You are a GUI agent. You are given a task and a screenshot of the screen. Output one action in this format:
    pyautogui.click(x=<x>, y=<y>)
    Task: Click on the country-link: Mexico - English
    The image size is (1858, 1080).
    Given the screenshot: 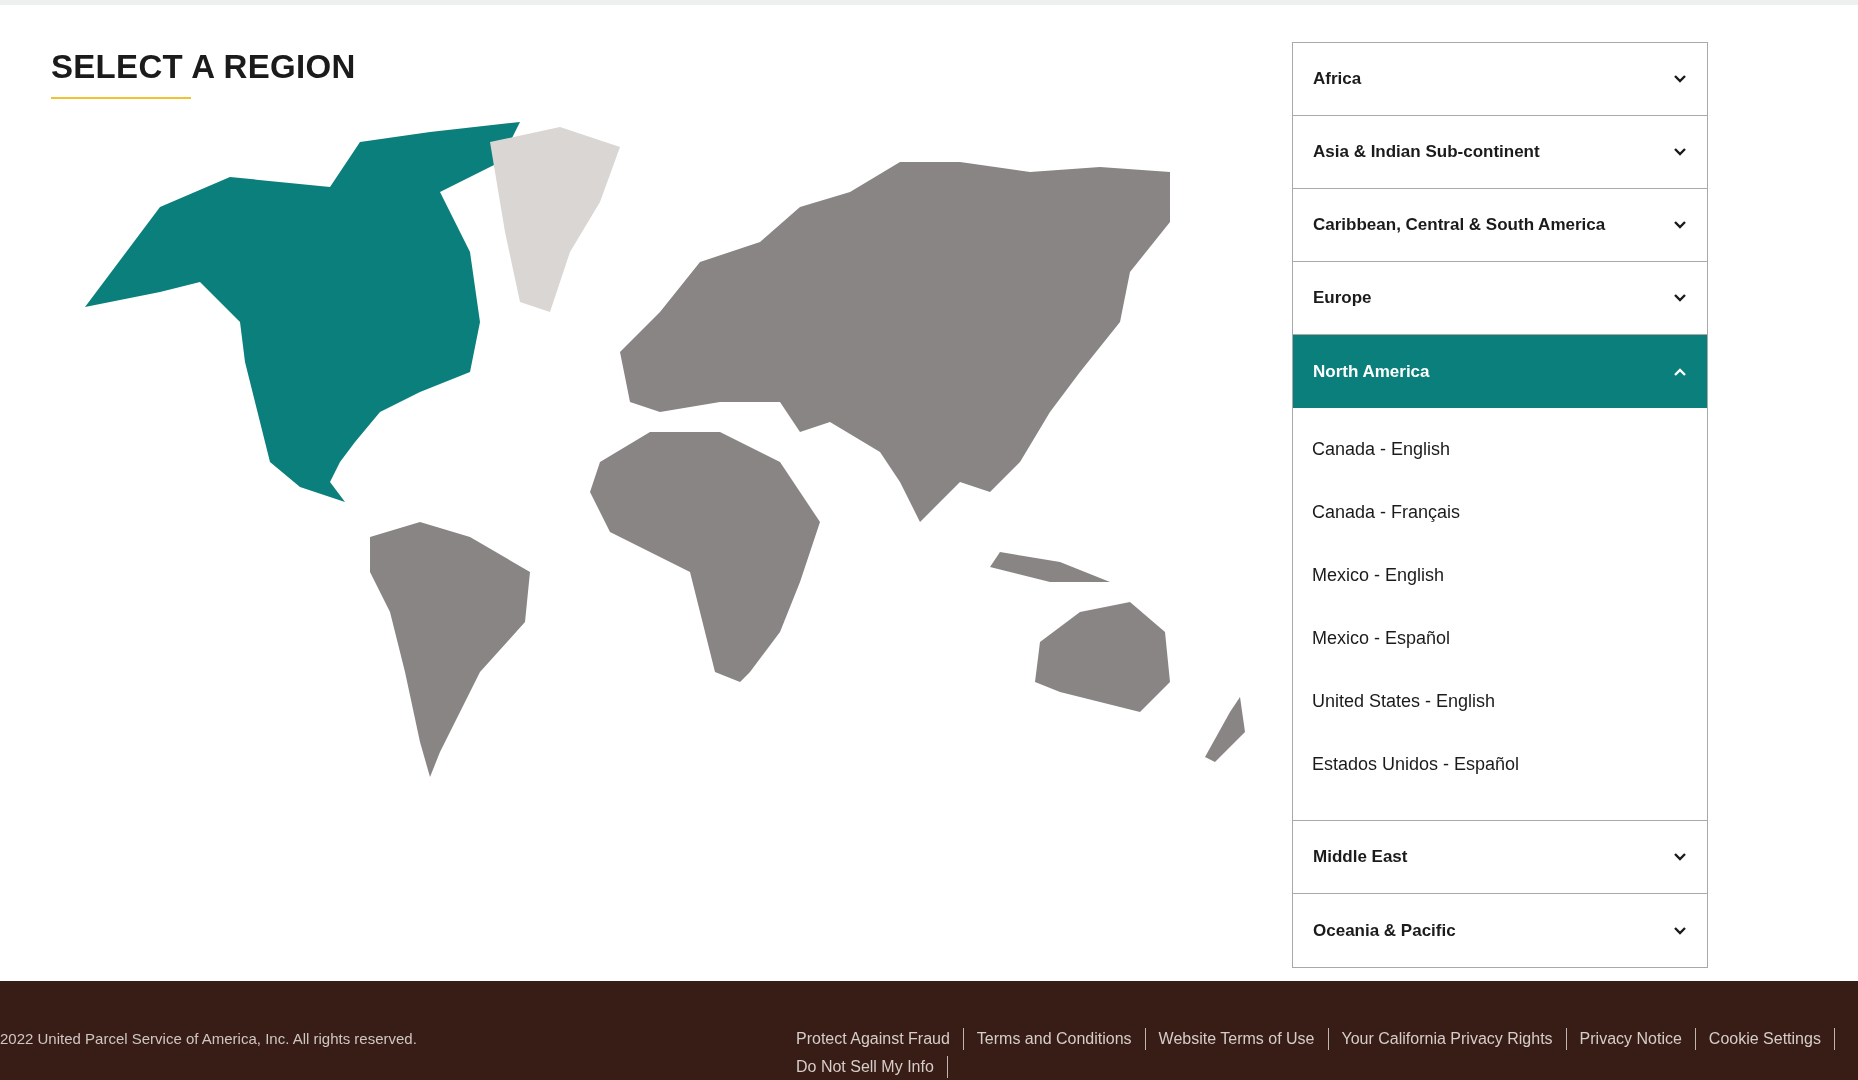 What is the action you would take?
    pyautogui.click(x=1500, y=575)
    